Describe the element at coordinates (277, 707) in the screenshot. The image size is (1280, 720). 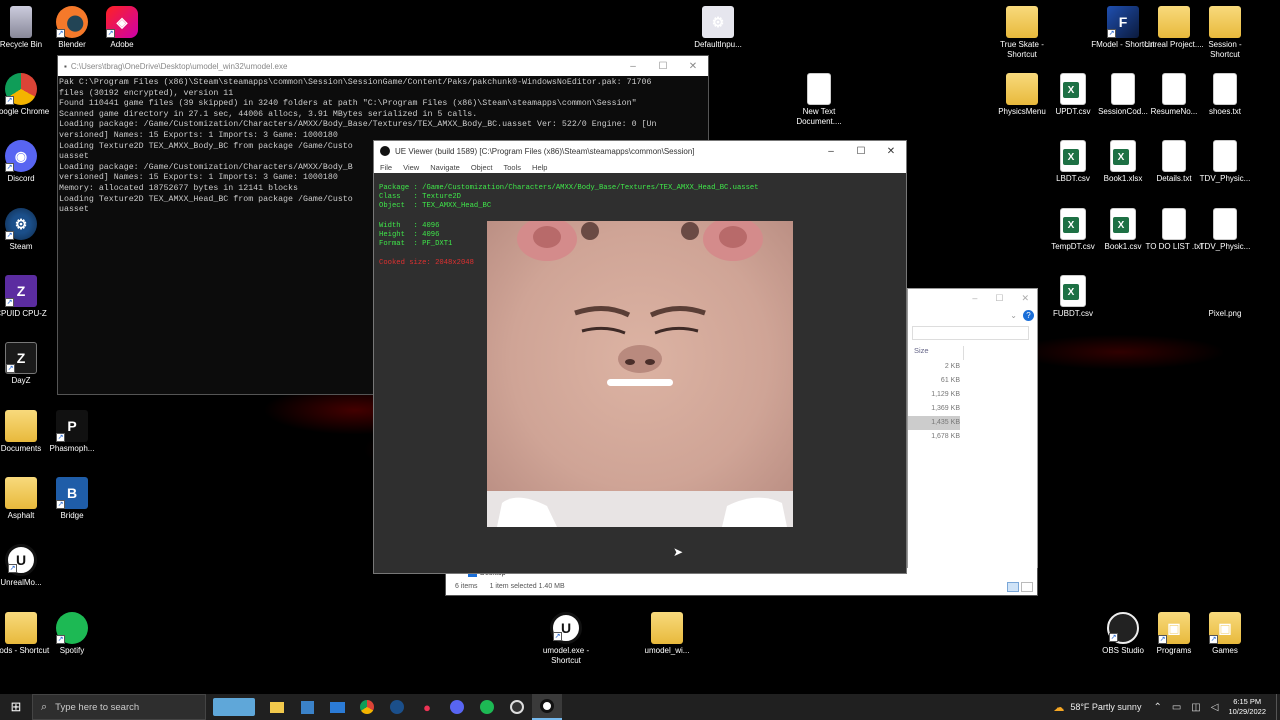
I see `file-explorer-taskbar-icon` at that location.